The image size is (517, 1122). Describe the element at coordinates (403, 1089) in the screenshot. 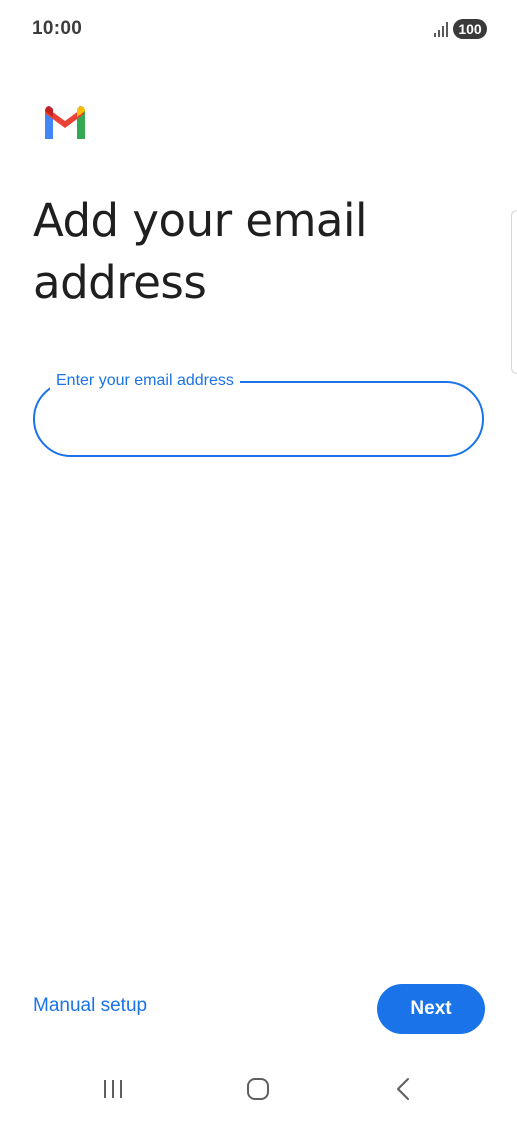

I see `back-icon` at that location.